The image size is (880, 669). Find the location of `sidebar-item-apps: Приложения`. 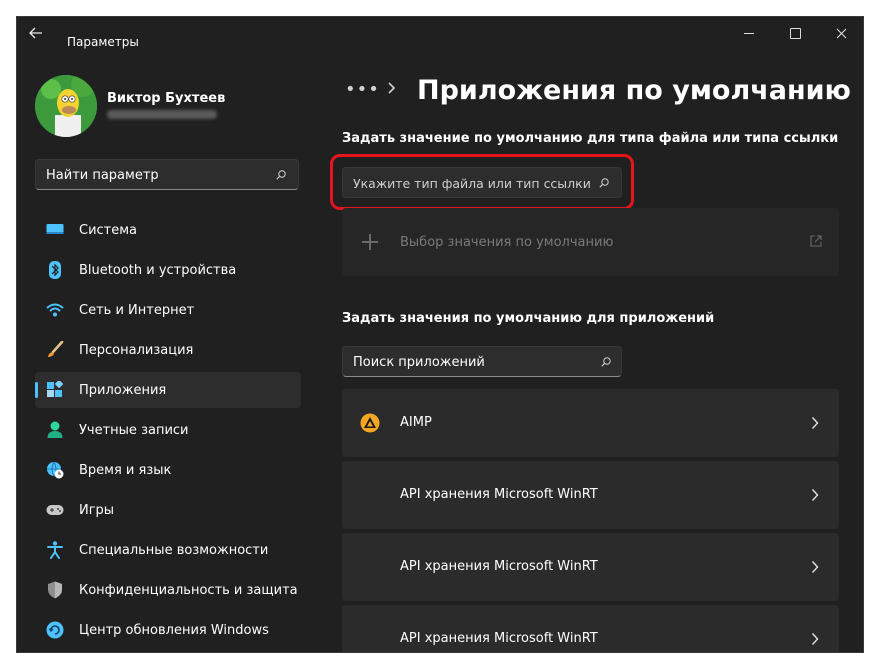

sidebar-item-apps: Приложения is located at coordinates (168, 390).